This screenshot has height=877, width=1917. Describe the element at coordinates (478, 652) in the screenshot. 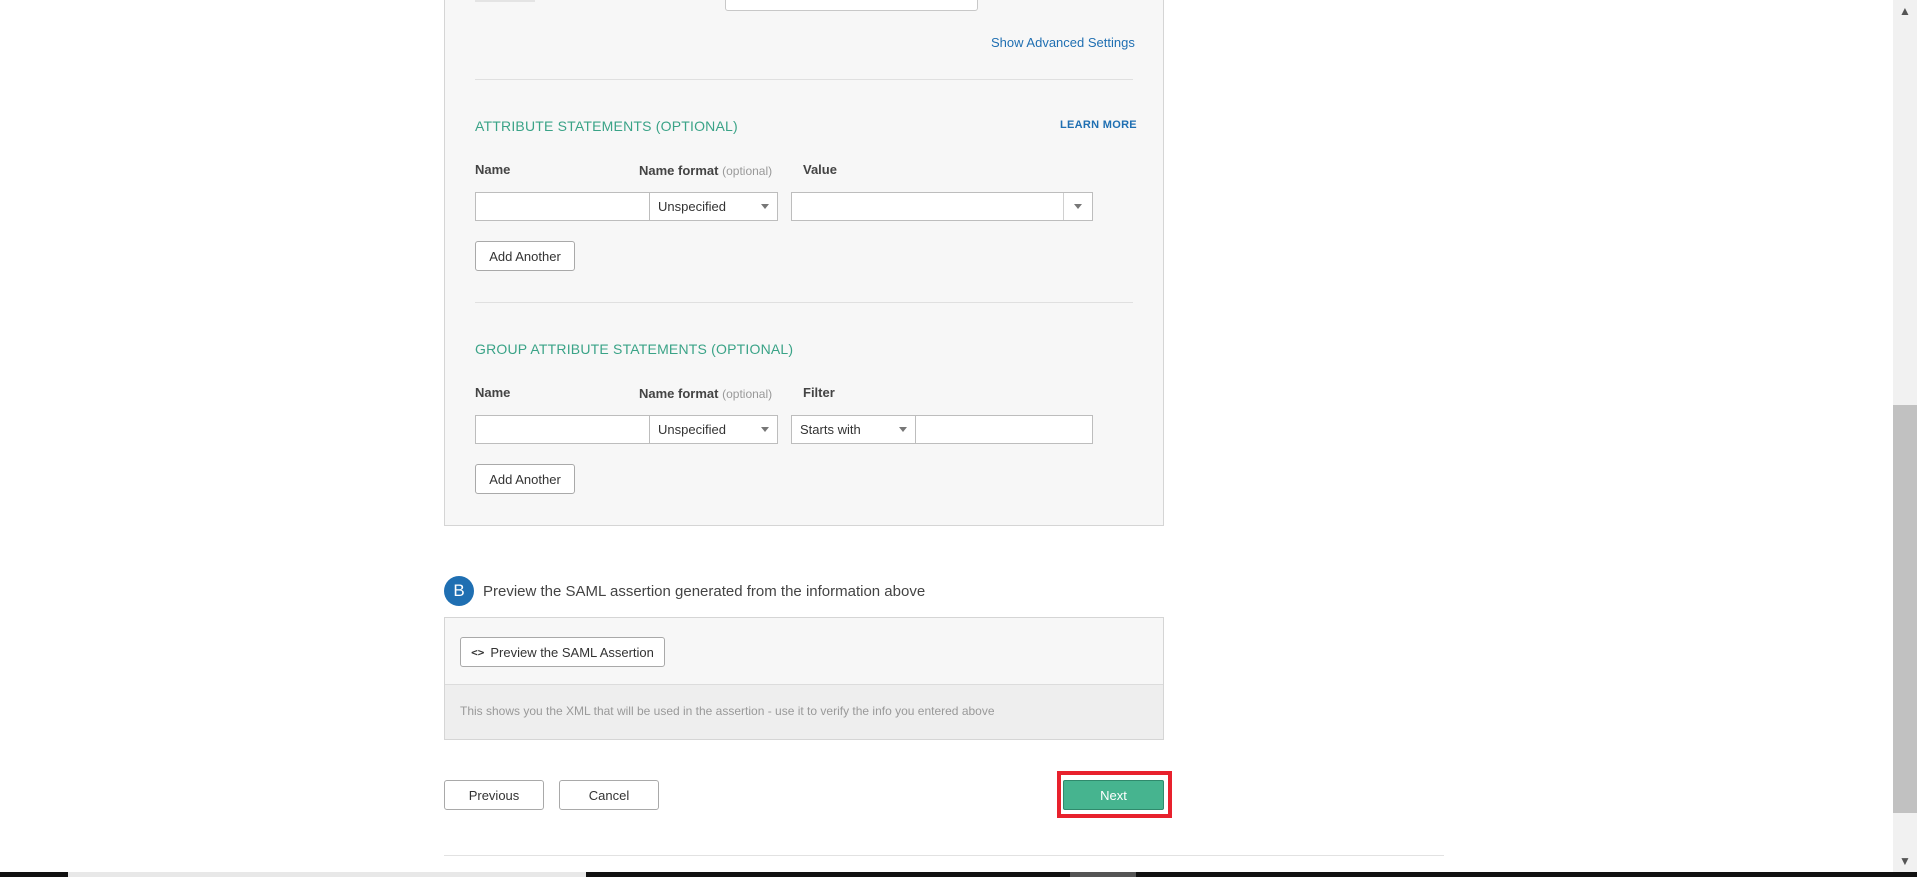

I see `code-brackets-icon: <>` at that location.